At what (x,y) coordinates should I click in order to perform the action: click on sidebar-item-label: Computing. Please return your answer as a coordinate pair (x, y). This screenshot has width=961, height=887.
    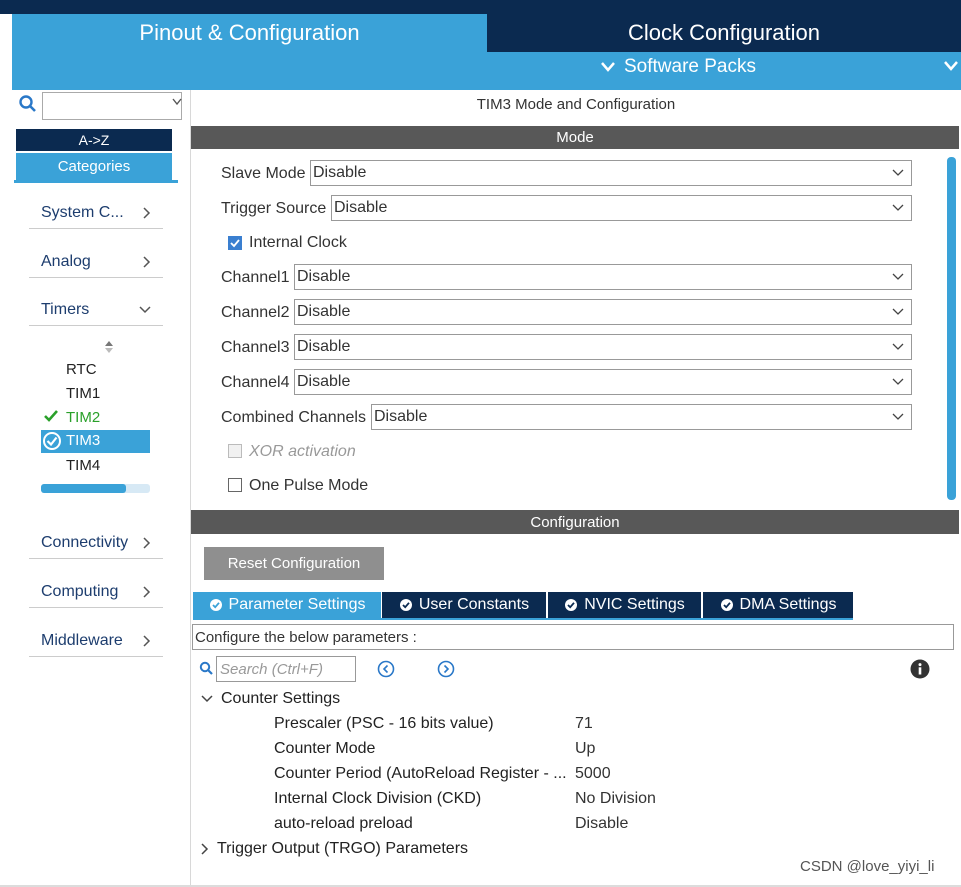
    Looking at the image, I should click on (80, 591).